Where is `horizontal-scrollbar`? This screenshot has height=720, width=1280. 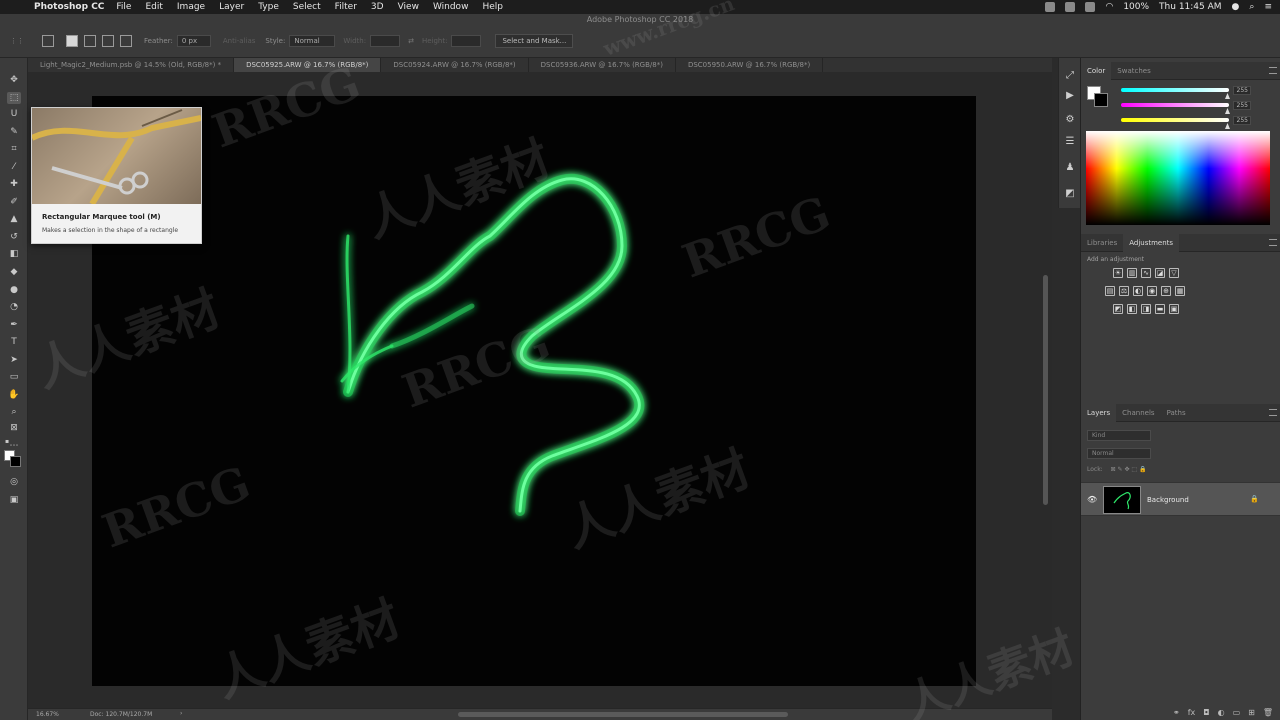 horizontal-scrollbar is located at coordinates (623, 714).